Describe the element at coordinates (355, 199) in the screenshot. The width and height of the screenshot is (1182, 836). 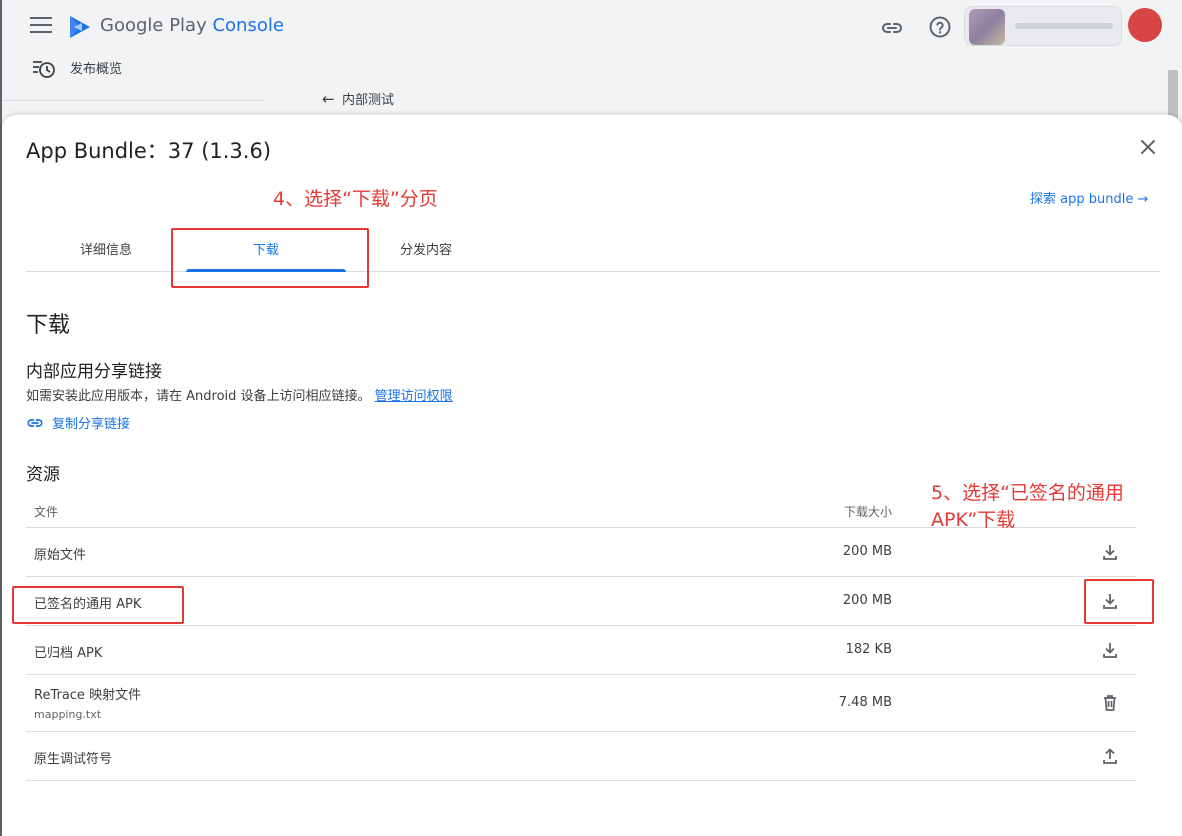
I see `annotation-step4: 4、选择“下载”分页` at that location.